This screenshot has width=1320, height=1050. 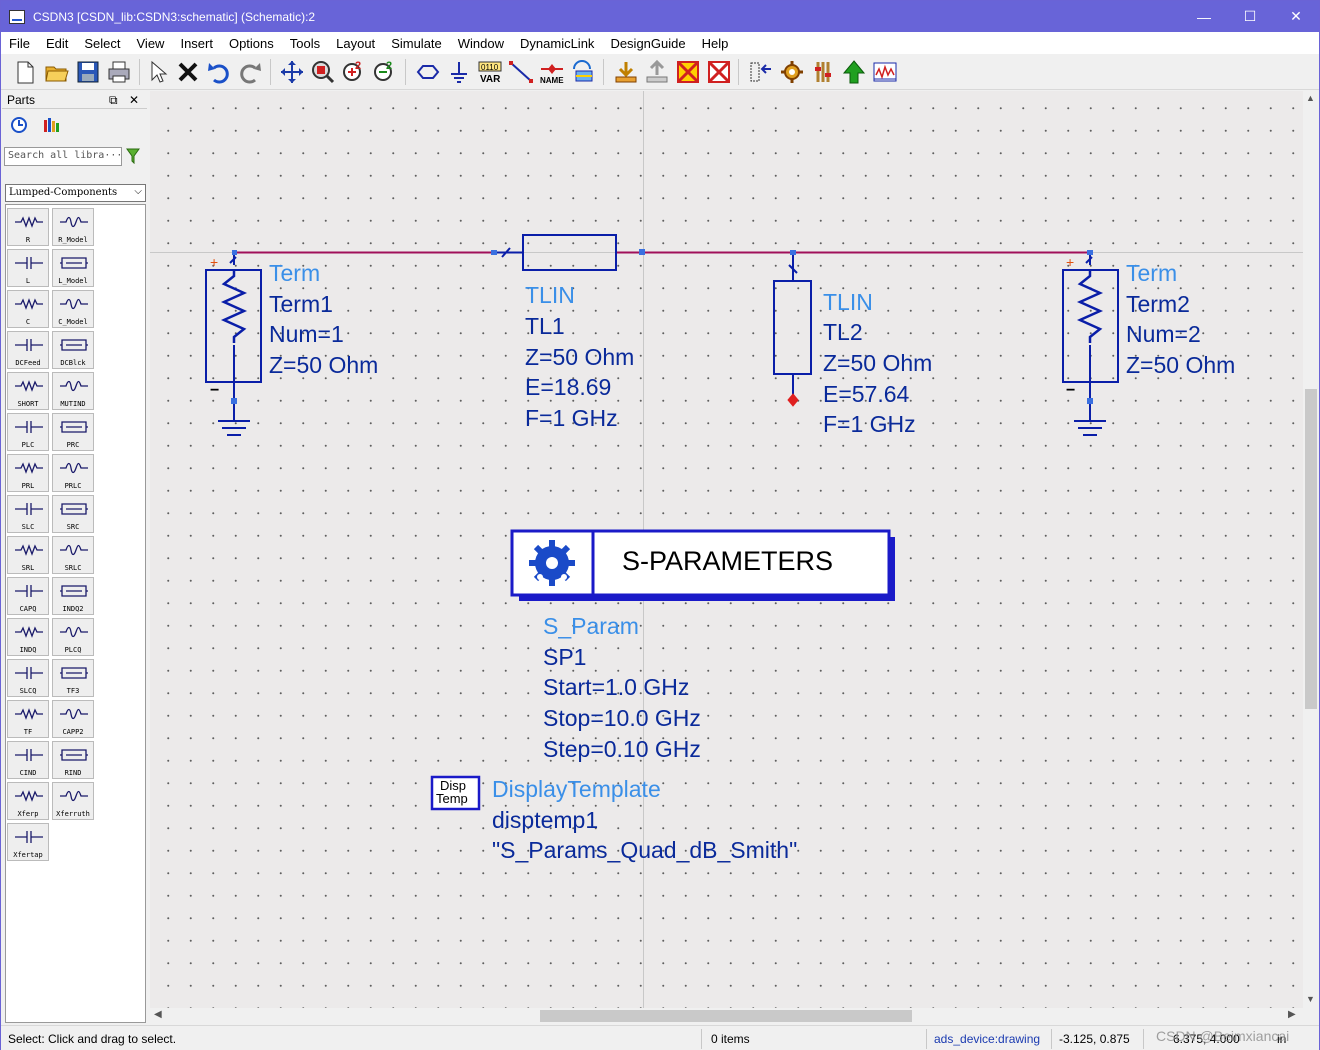 What do you see at coordinates (28, 309) in the screenshot?
I see `palette-item-c: C` at bounding box center [28, 309].